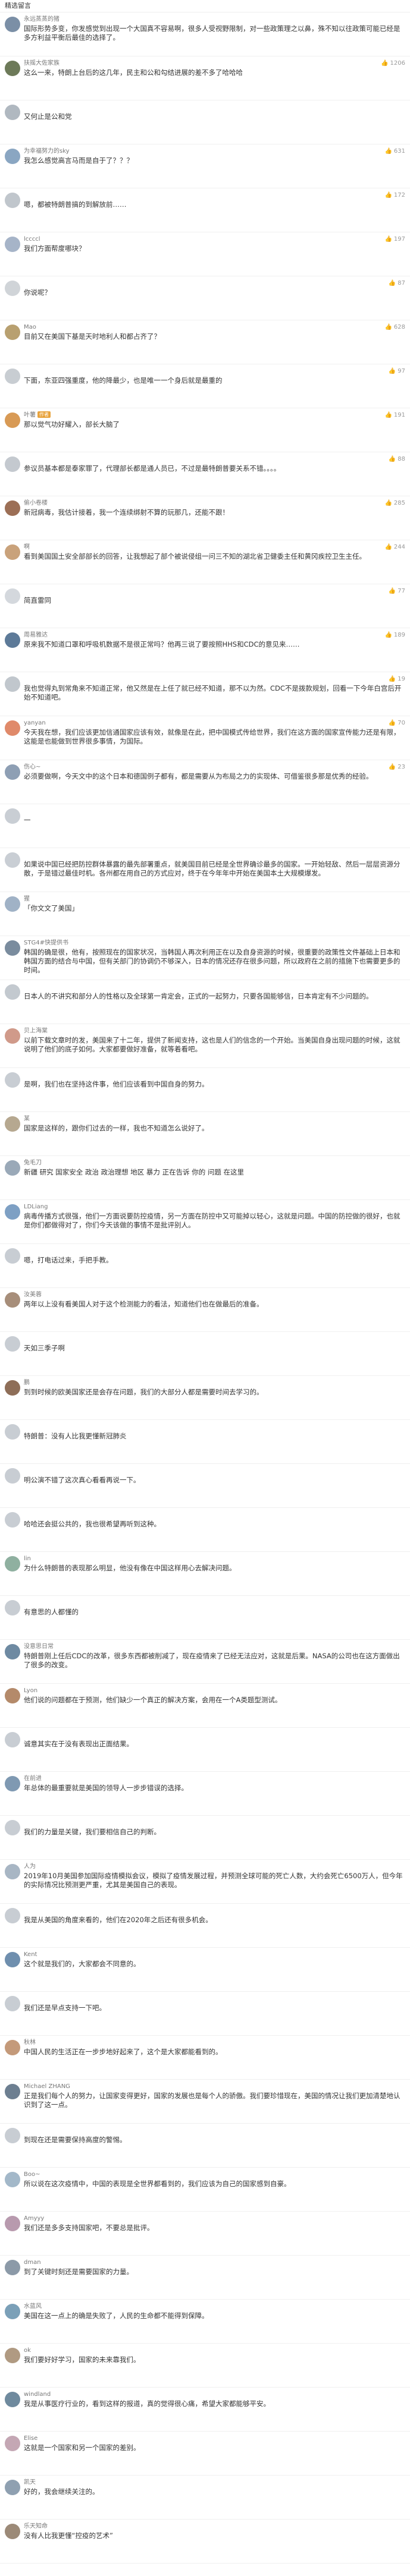 This screenshot has width=410, height=2576. What do you see at coordinates (397, 723) in the screenshot?
I see `like-button: 👍 70` at bounding box center [397, 723].